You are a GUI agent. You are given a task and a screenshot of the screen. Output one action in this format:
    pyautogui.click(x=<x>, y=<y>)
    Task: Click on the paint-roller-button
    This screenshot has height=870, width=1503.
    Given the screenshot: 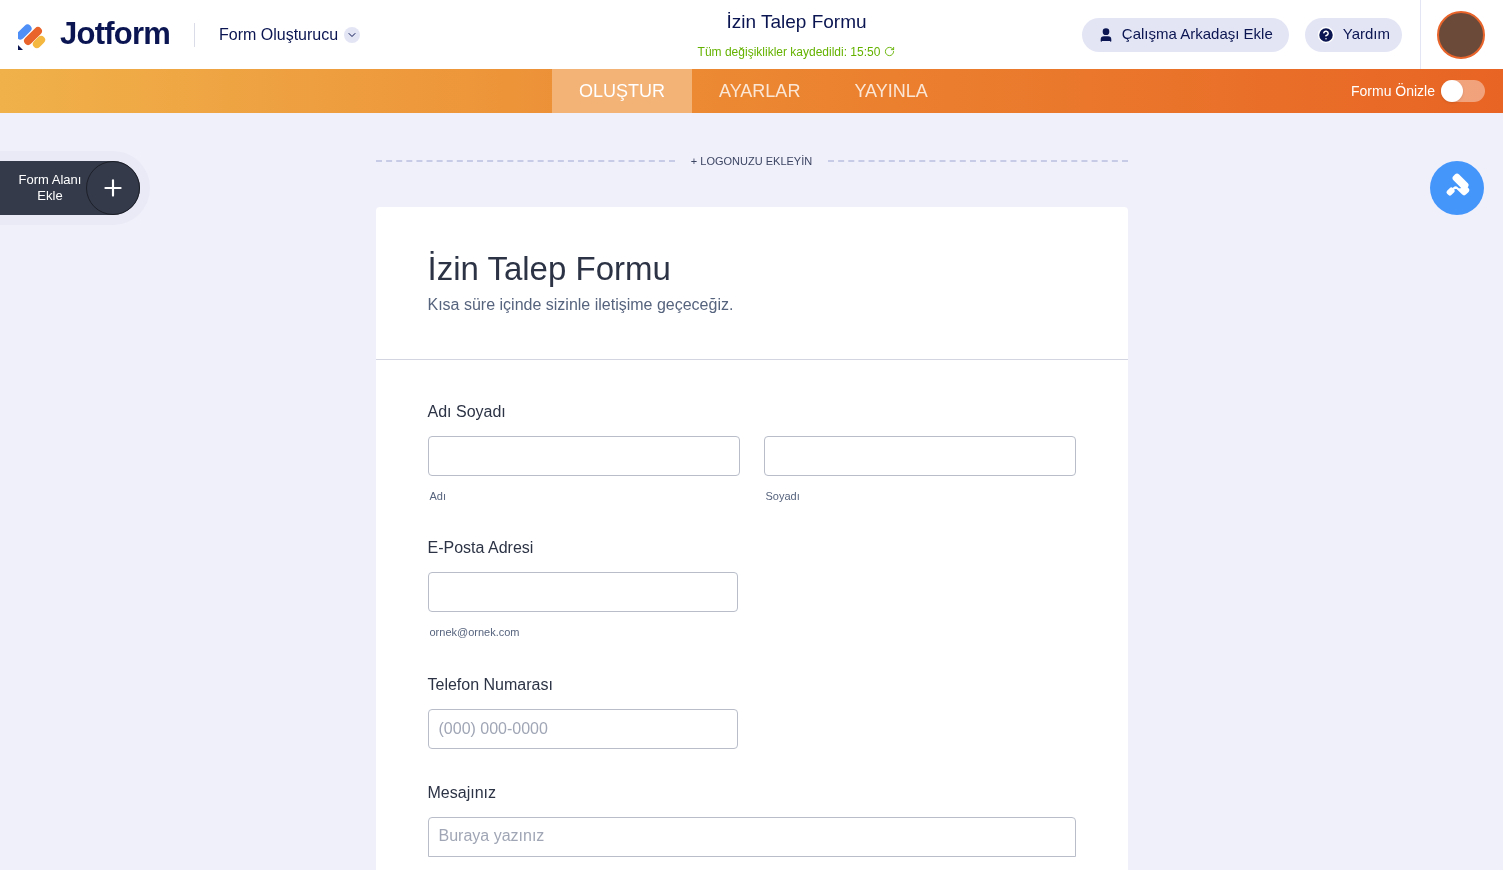 What is the action you would take?
    pyautogui.click(x=1457, y=188)
    